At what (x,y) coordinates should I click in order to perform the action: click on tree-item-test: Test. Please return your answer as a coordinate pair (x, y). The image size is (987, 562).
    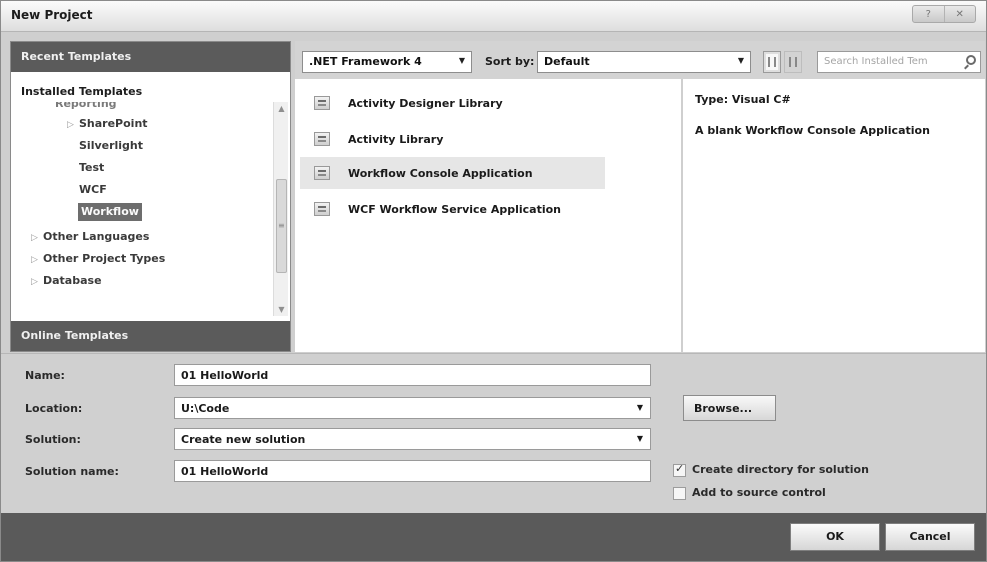
    Looking at the image, I should click on (91, 168).